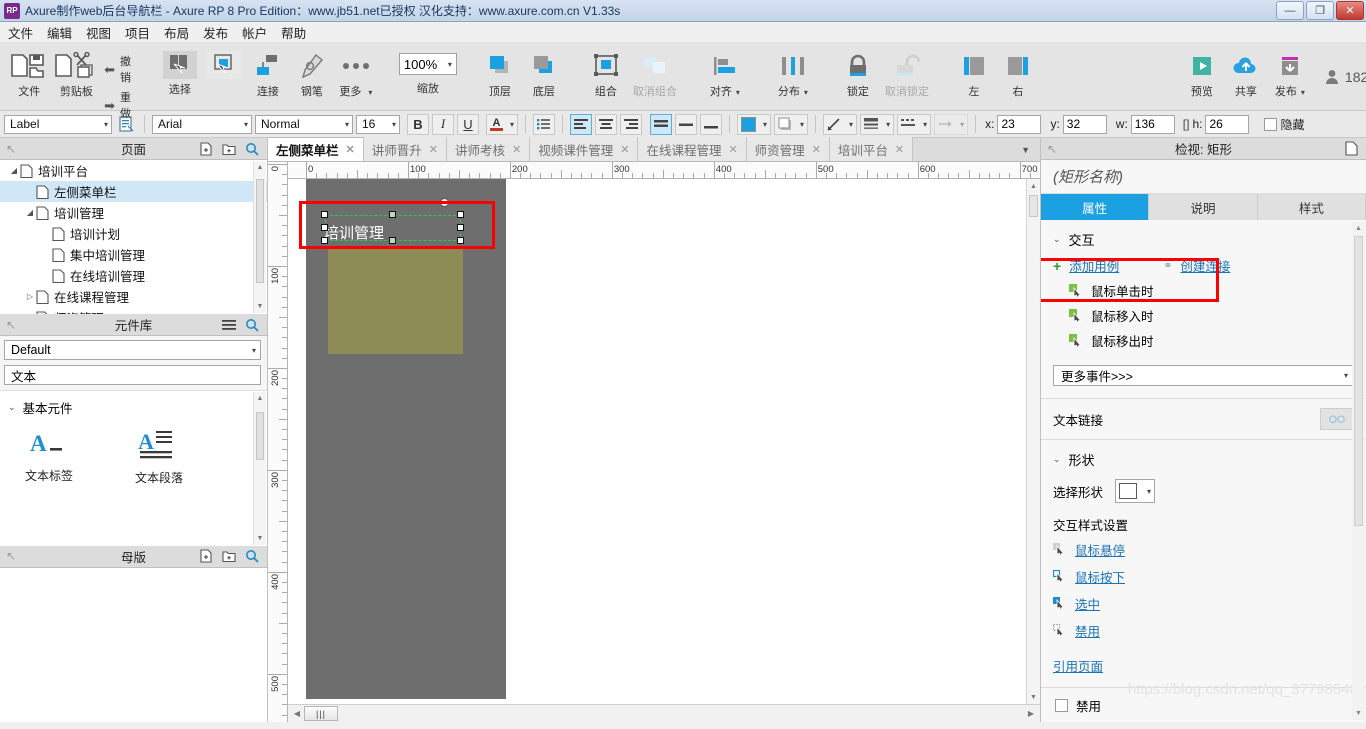 This screenshot has height=729, width=1366. Describe the element at coordinates (58, 124) in the screenshot. I see `style-select: Label ▾` at that location.